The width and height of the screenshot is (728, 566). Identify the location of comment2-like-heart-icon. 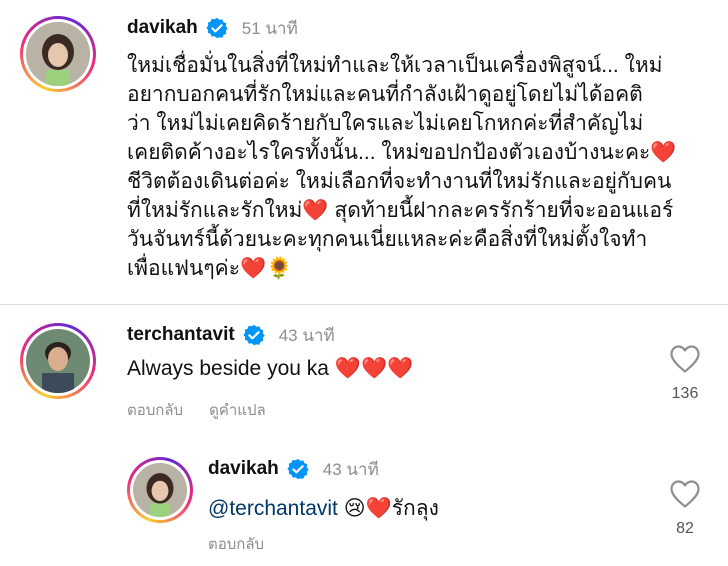
(685, 494).